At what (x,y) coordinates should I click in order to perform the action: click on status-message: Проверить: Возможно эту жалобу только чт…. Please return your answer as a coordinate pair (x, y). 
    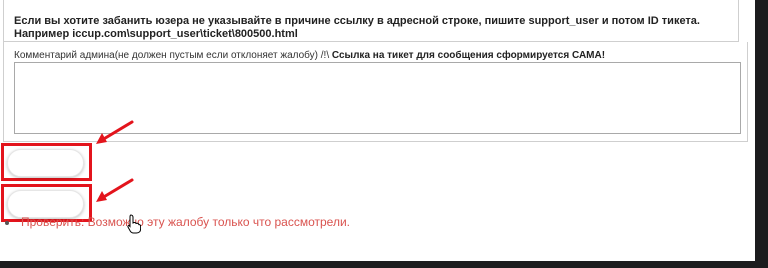
    Looking at the image, I should click on (177, 222).